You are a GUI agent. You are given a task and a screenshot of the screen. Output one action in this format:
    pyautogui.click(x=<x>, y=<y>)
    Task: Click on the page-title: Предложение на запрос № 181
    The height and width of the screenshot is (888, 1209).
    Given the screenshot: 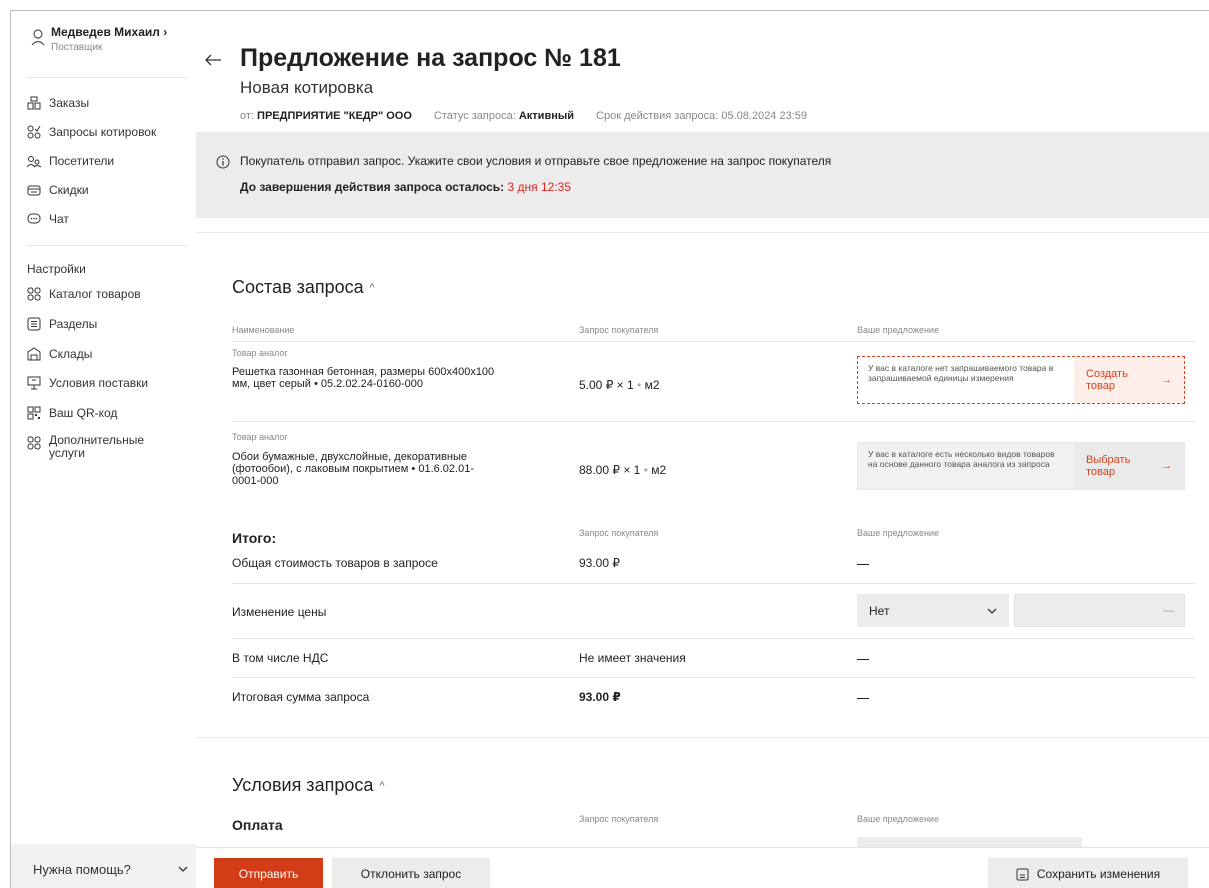 What is the action you would take?
    pyautogui.click(x=430, y=58)
    